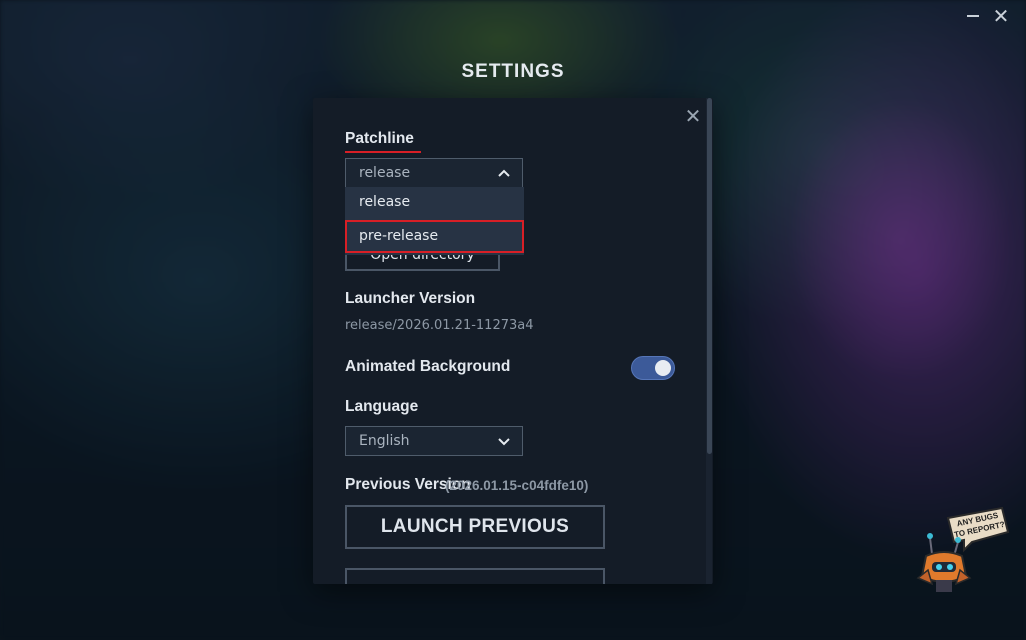  I want to click on scrollbar-thumb, so click(709, 276).